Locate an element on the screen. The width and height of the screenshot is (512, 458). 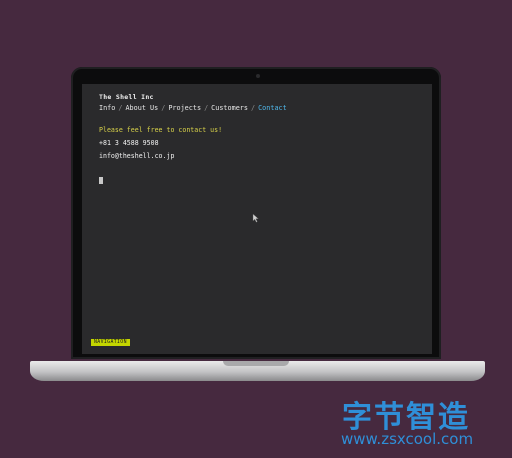
nav-link-customers: Customers is located at coordinates (229, 108).